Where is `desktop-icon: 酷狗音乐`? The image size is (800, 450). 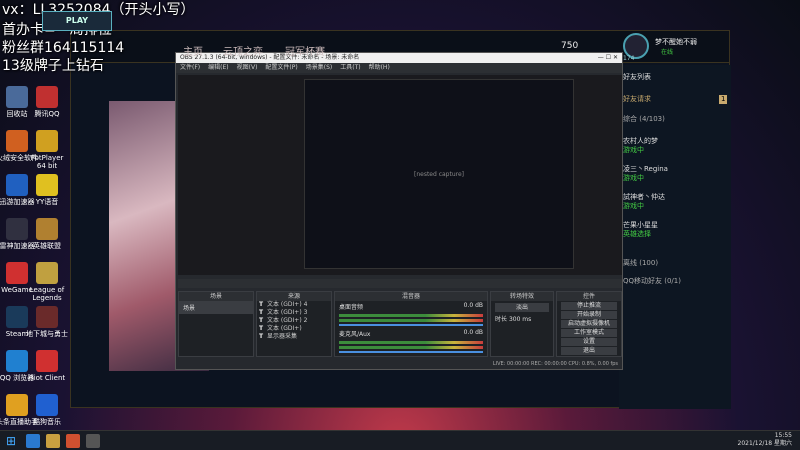 desktop-icon: 酷狗音乐 is located at coordinates (47, 410).